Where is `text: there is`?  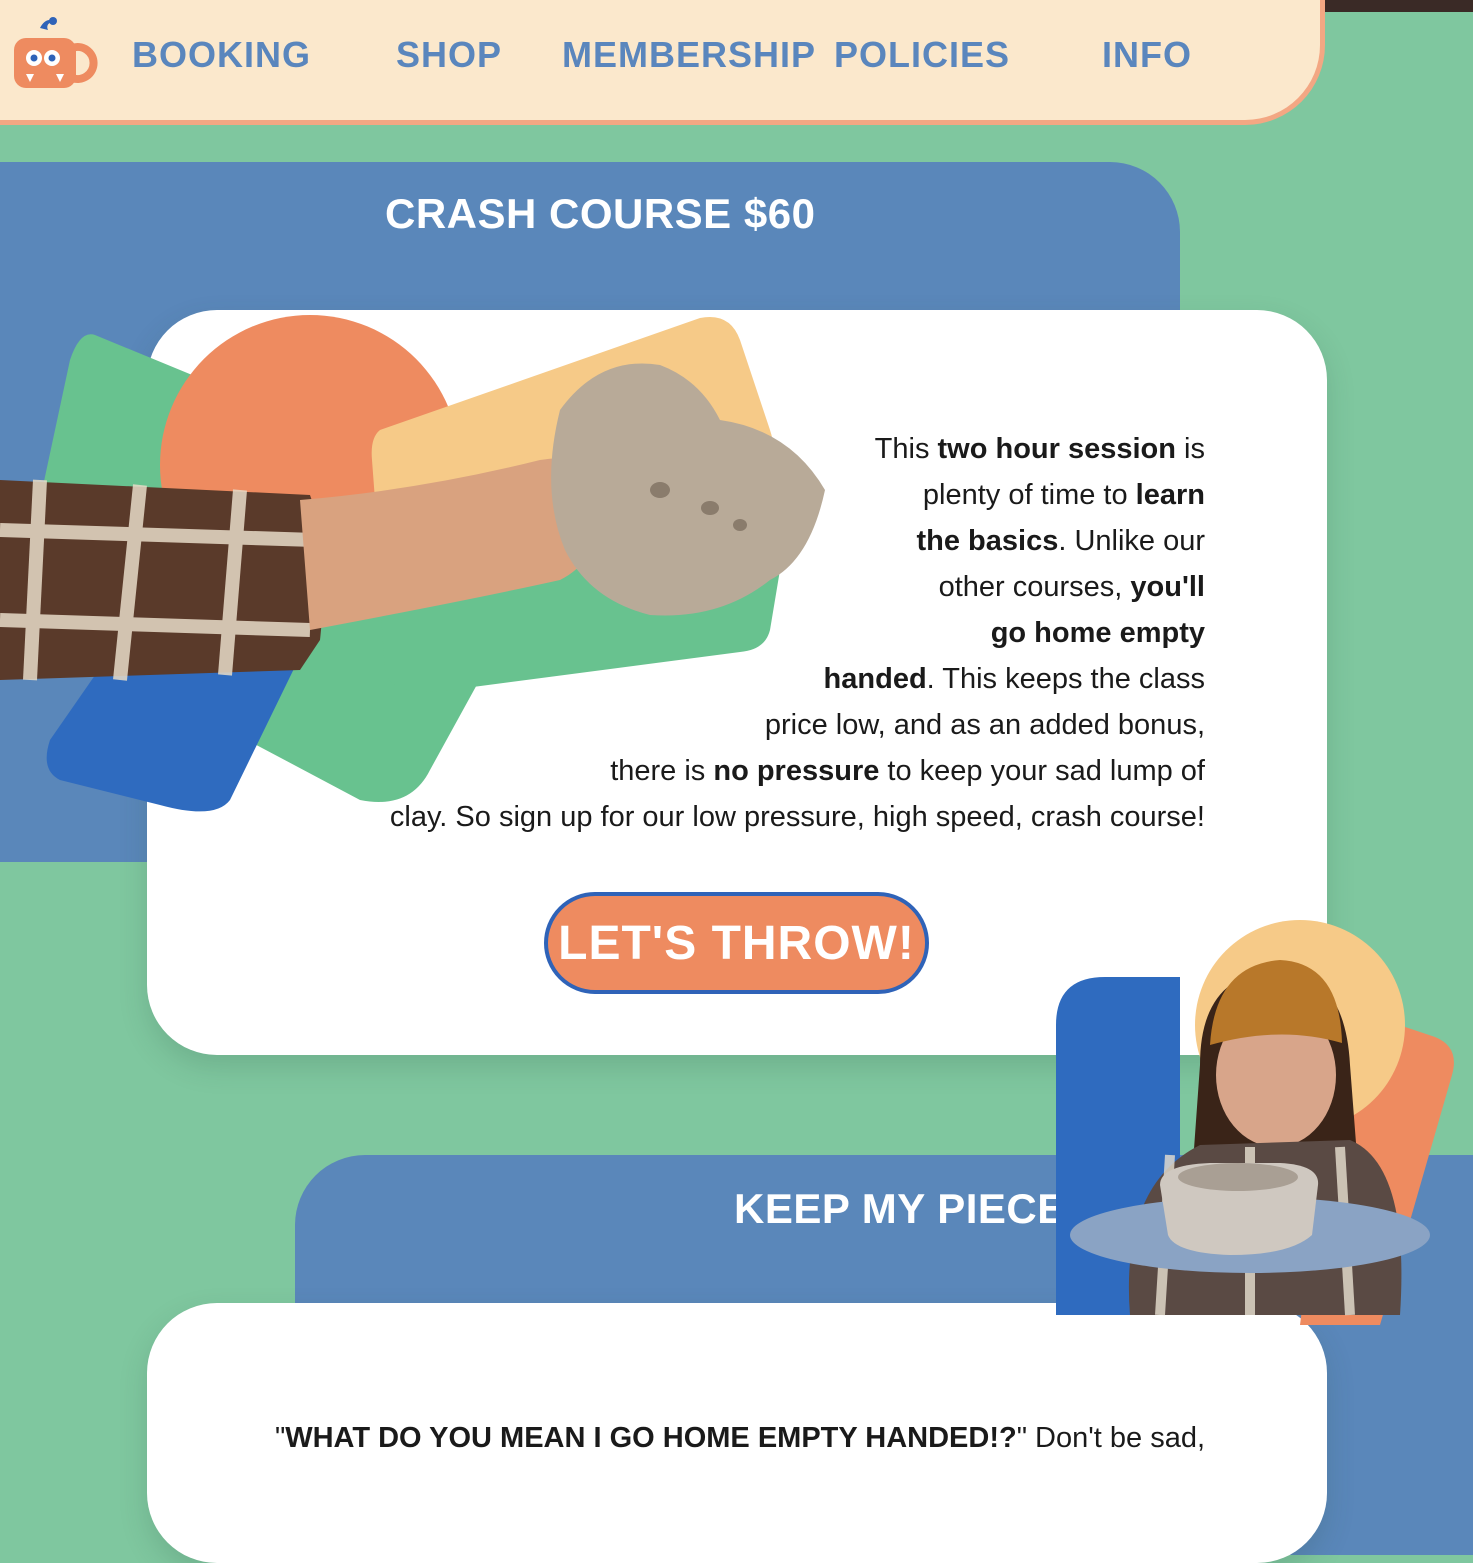 text: there is is located at coordinates (662, 771).